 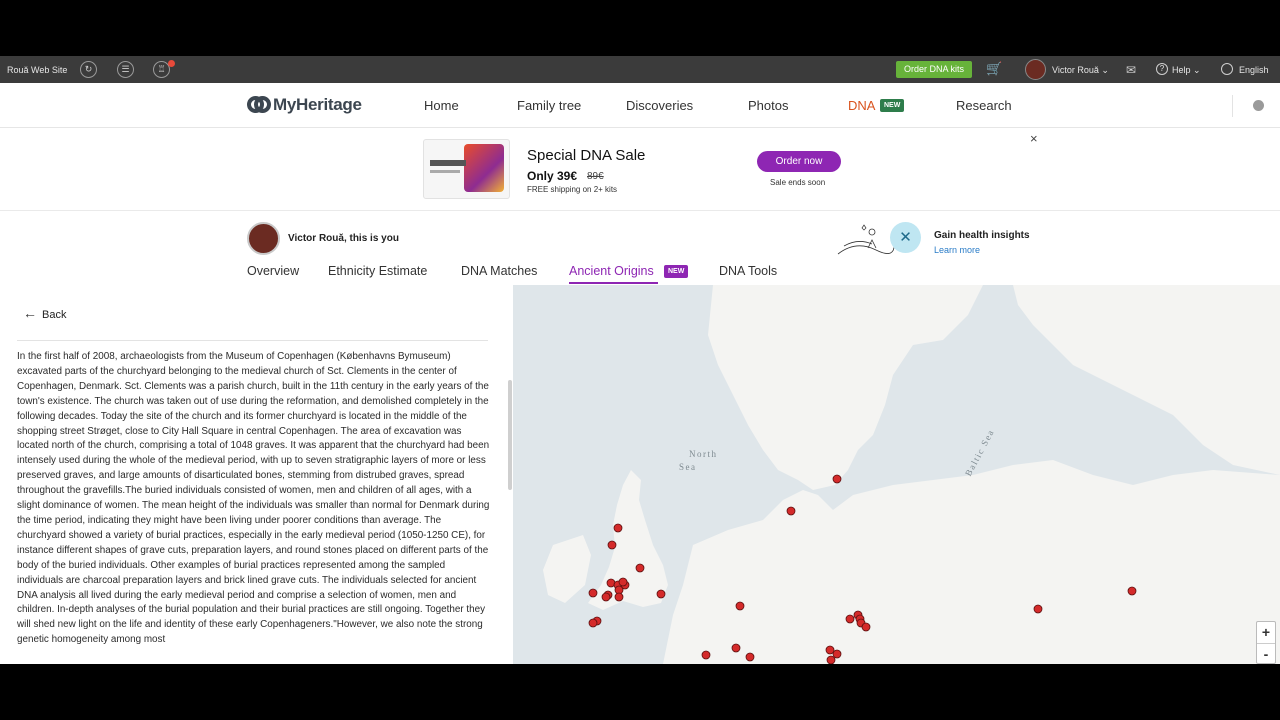 What do you see at coordinates (549, 105) in the screenshot?
I see `nav-family-tree: Family tree` at bounding box center [549, 105].